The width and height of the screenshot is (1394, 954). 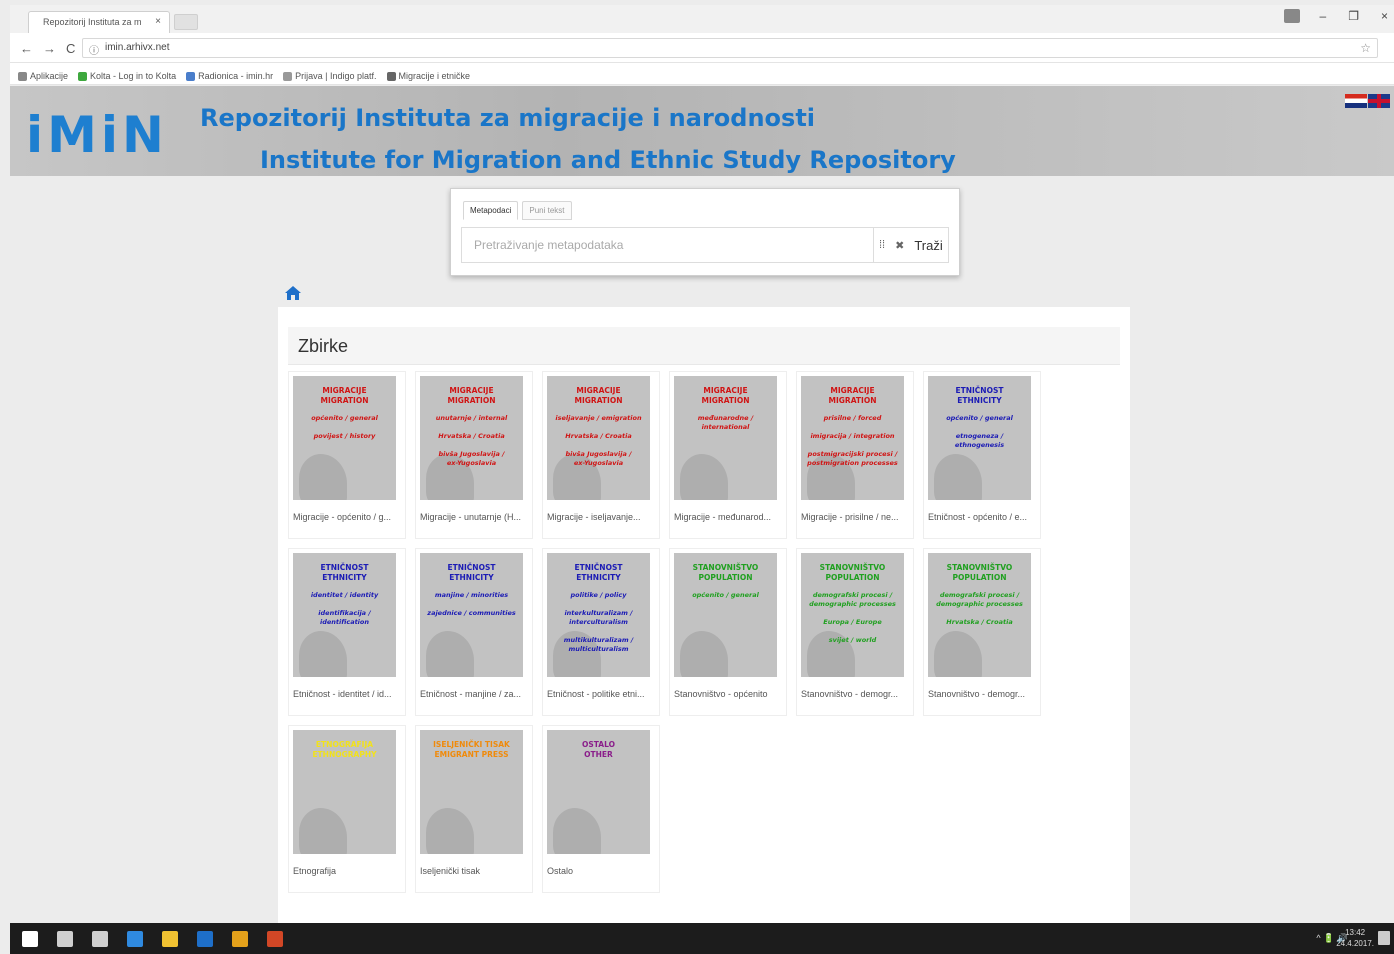 I want to click on chrome-icon, so click(x=240, y=939).